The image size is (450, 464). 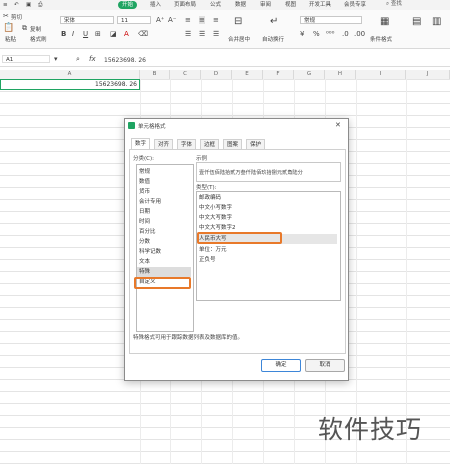 What do you see at coordinates (216, 20) in the screenshot?
I see `align-bottom-icon: ≡` at bounding box center [216, 20].